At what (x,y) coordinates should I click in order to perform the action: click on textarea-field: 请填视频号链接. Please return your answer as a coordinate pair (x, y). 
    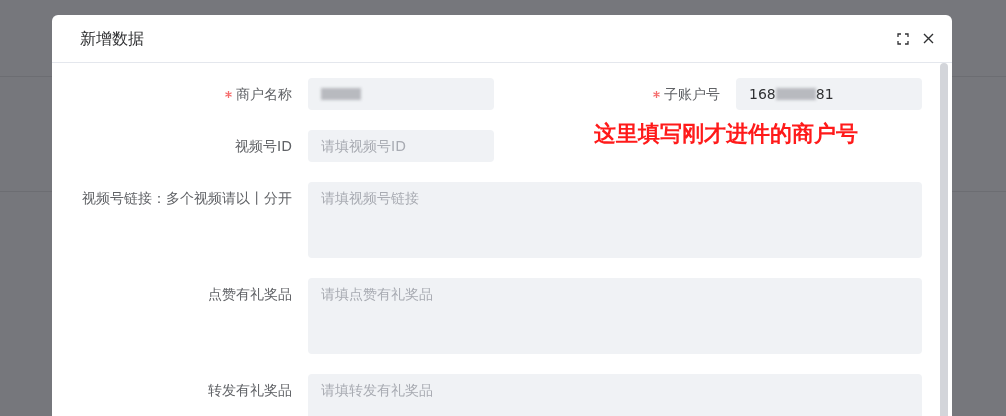
    Looking at the image, I should click on (615, 220).